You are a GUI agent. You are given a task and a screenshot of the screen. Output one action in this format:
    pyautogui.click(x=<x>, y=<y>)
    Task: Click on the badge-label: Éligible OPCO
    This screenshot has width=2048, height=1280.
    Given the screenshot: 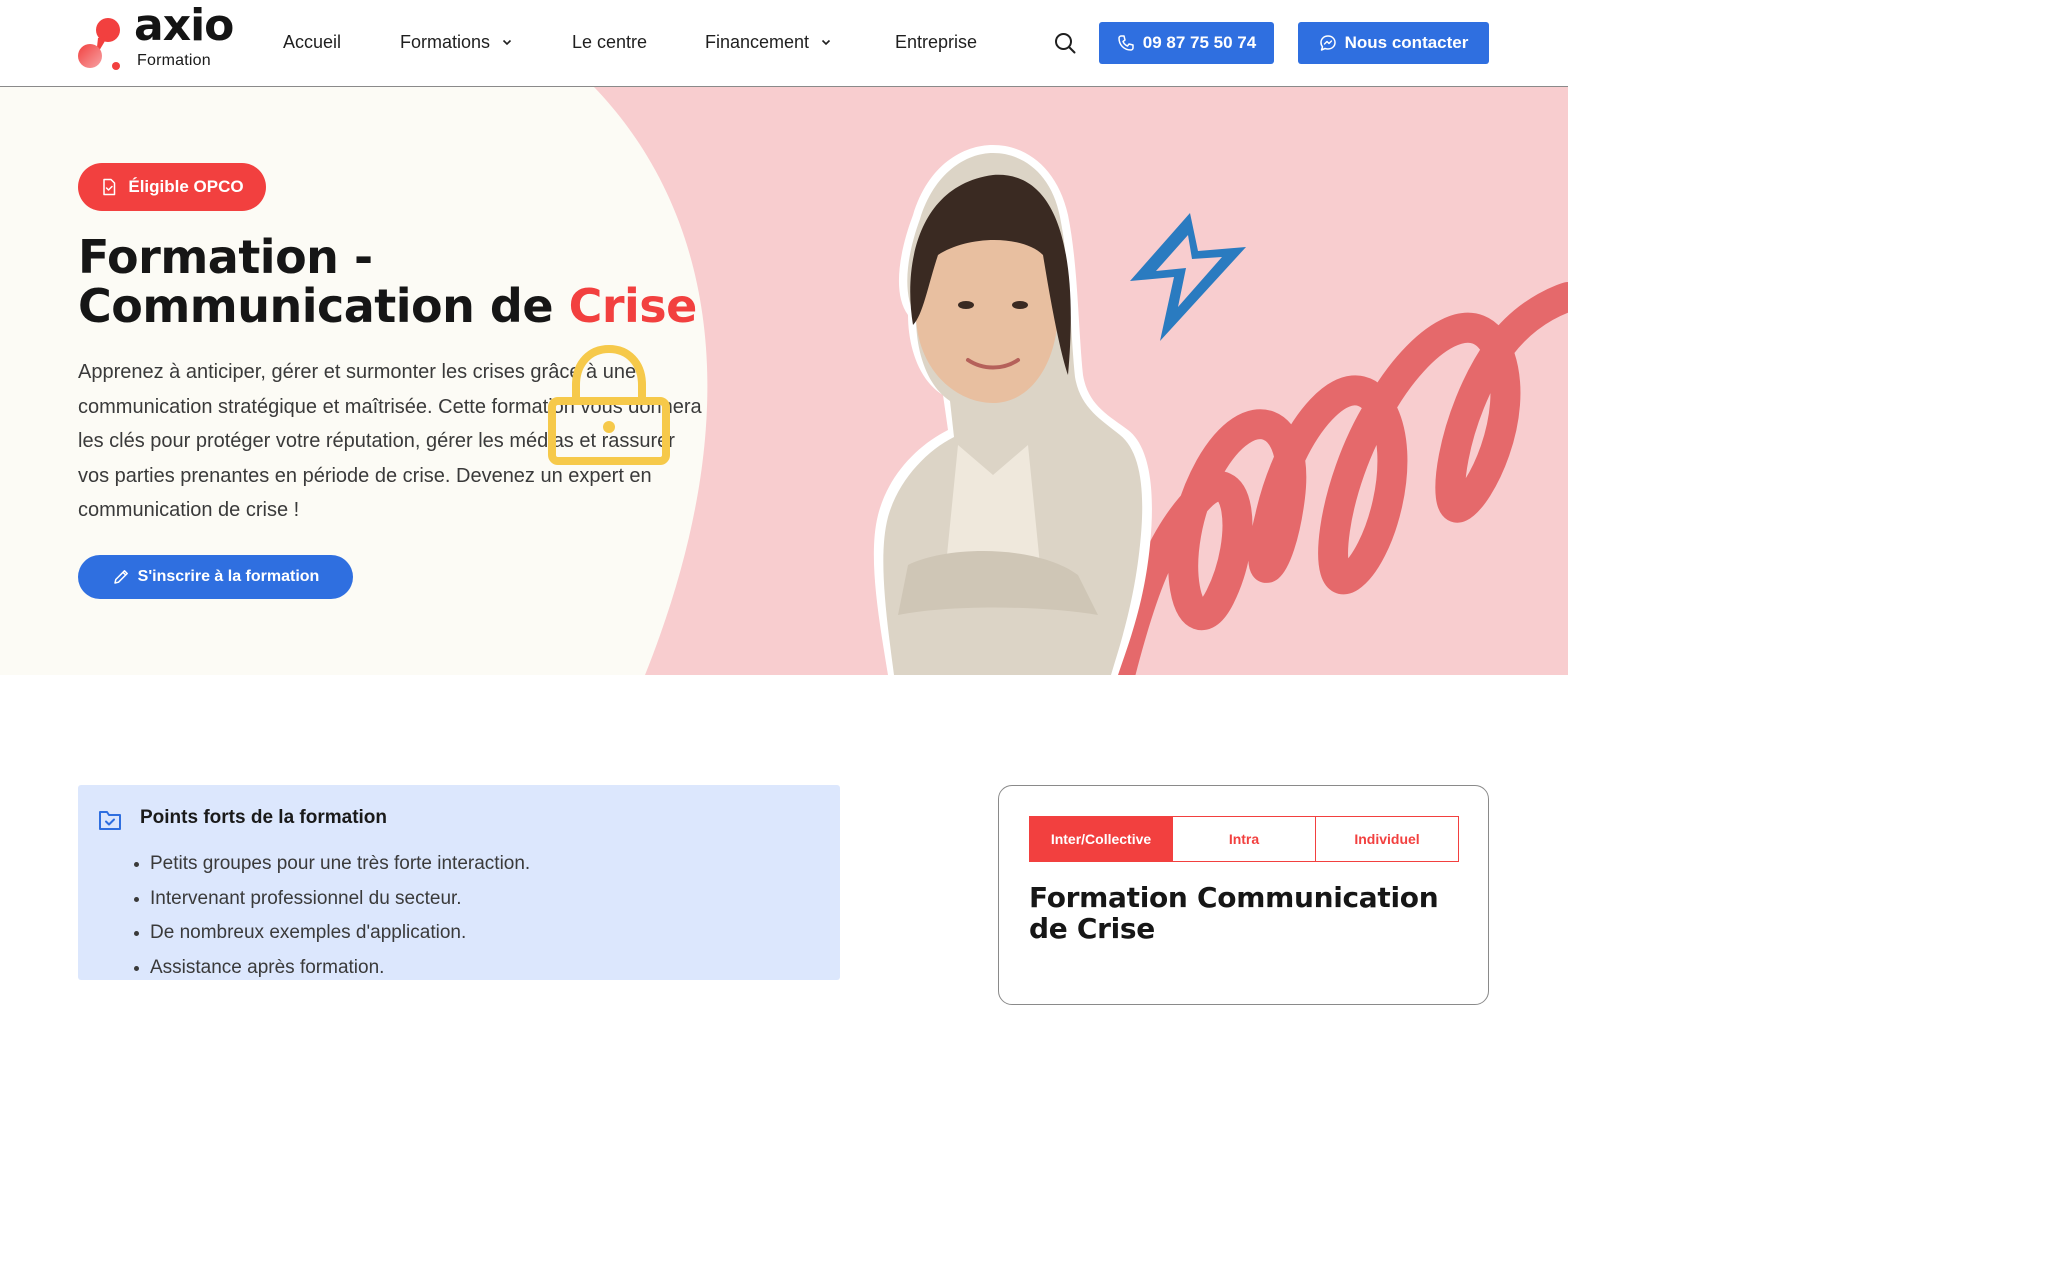 What is the action you would take?
    pyautogui.click(x=186, y=186)
    